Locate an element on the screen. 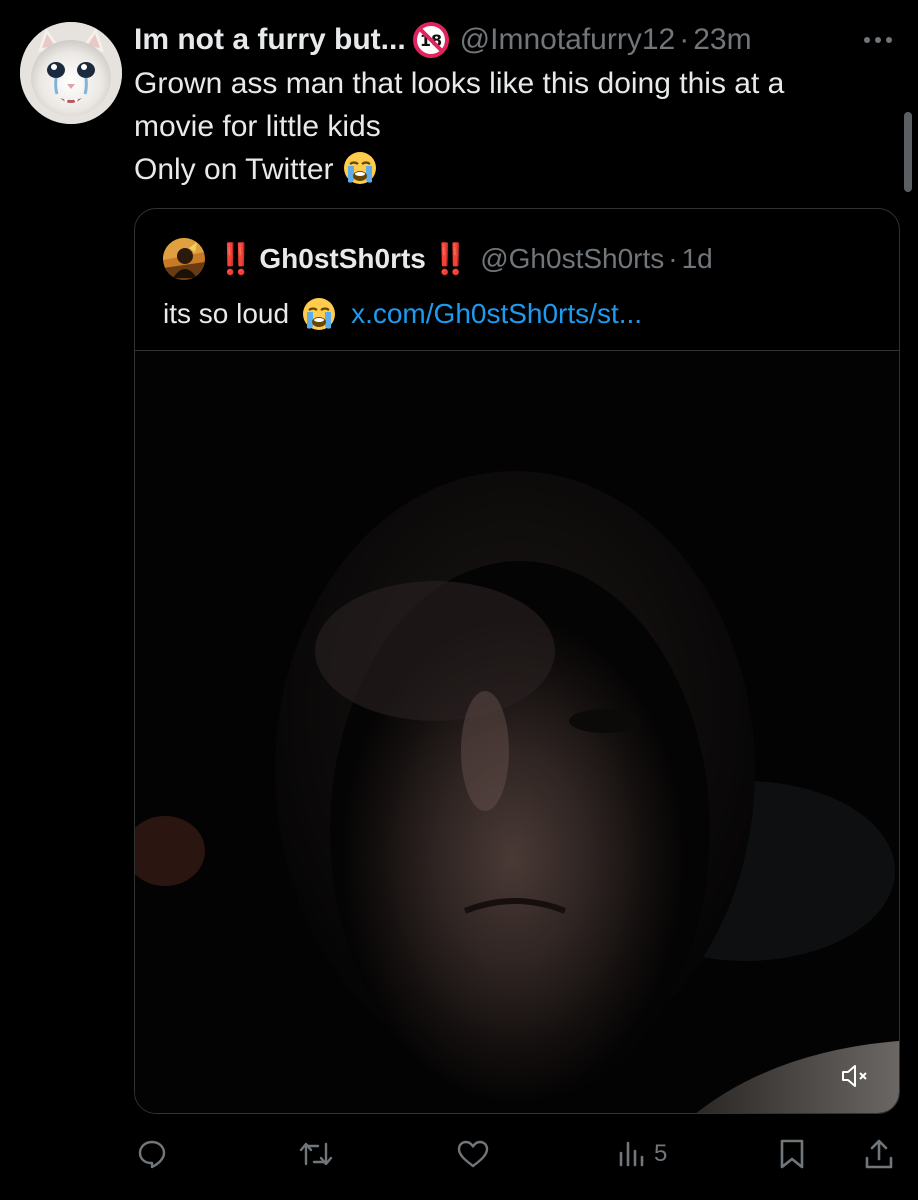  quote-header: ‼️ Gh0stSh0rts ‼️ @Gh0stSh0rts · 1d is located at coordinates (438, 259).